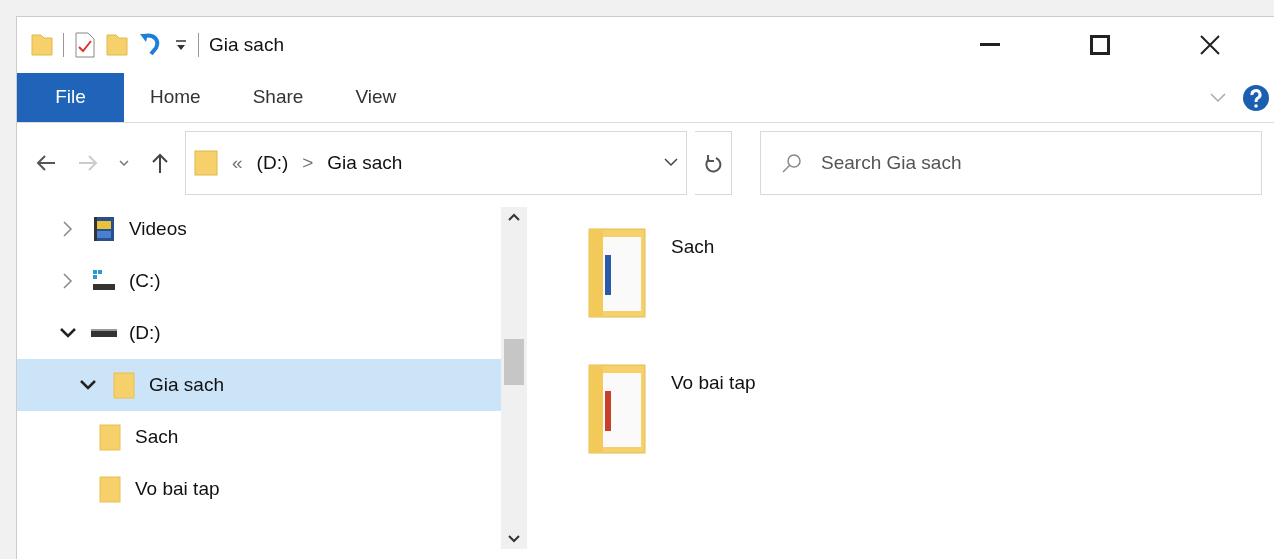  Describe the element at coordinates (175, 97) in the screenshot. I see `ribbon-tab: Home` at that location.